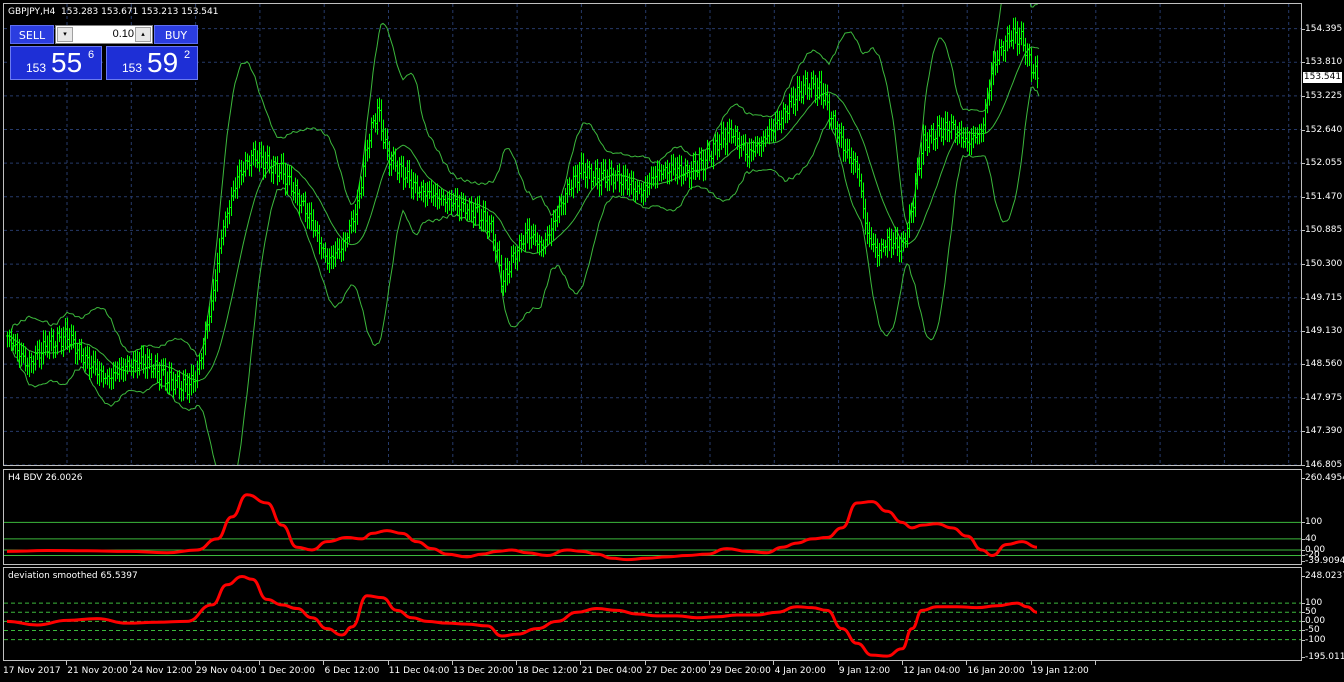  I want to click on bdv-indicator-canvas, so click(652, 517).